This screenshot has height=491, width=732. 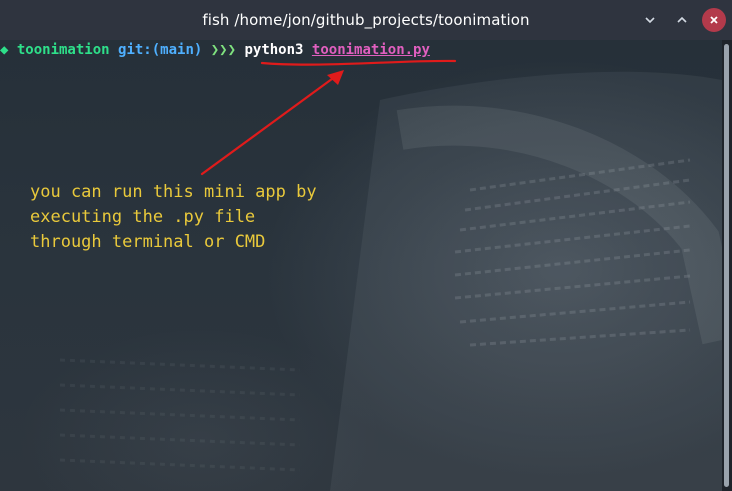 I want to click on maximize-icon, so click(x=682, y=19).